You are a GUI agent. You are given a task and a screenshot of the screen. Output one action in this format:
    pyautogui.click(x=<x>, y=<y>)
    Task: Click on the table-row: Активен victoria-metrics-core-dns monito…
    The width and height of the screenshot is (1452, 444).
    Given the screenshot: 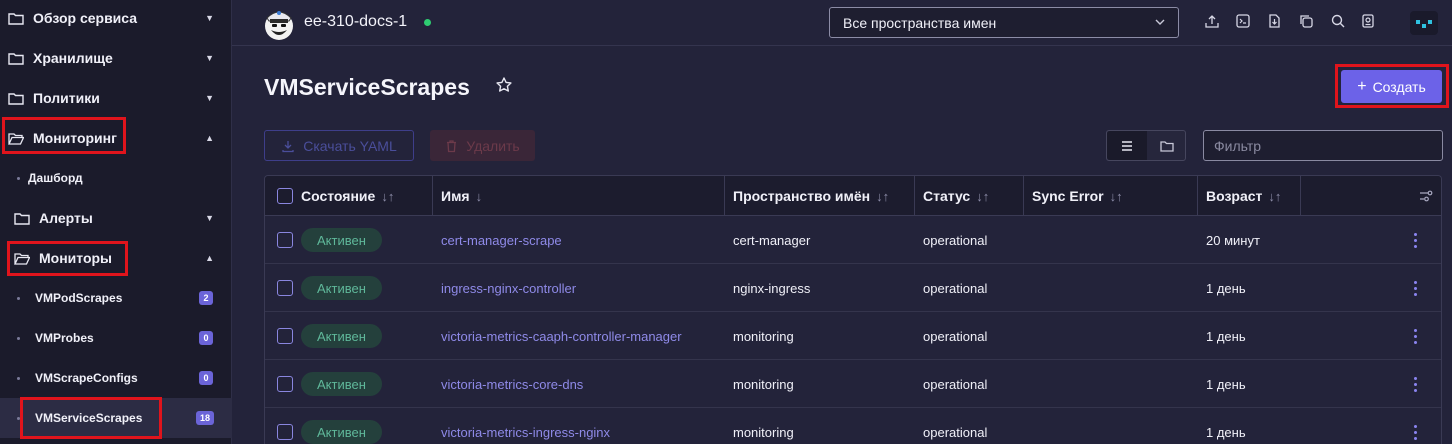 What is the action you would take?
    pyautogui.click(x=853, y=384)
    